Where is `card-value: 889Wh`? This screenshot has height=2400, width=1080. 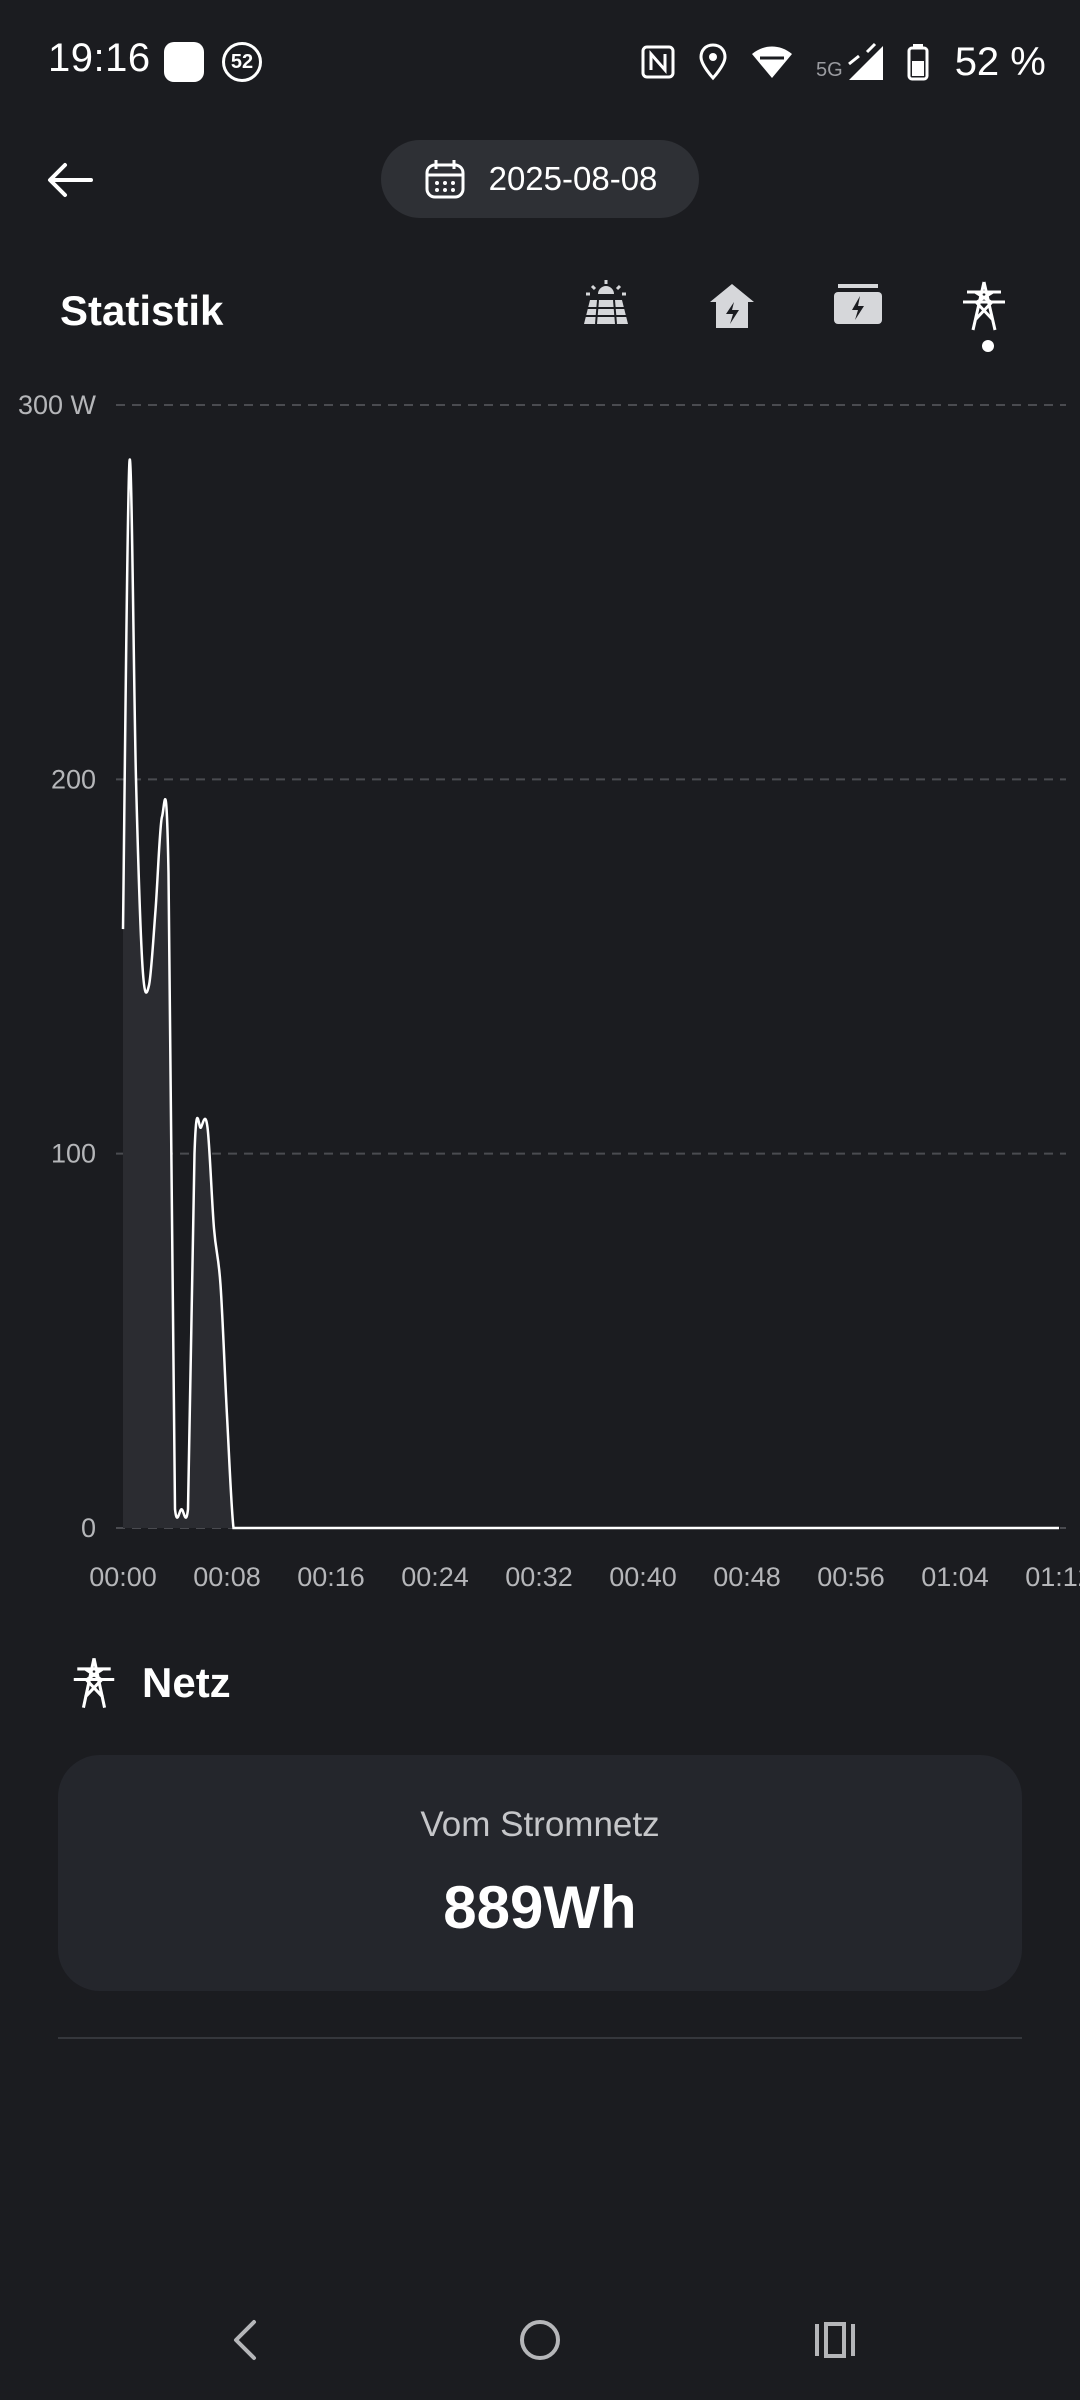 card-value: 889Wh is located at coordinates (540, 1907).